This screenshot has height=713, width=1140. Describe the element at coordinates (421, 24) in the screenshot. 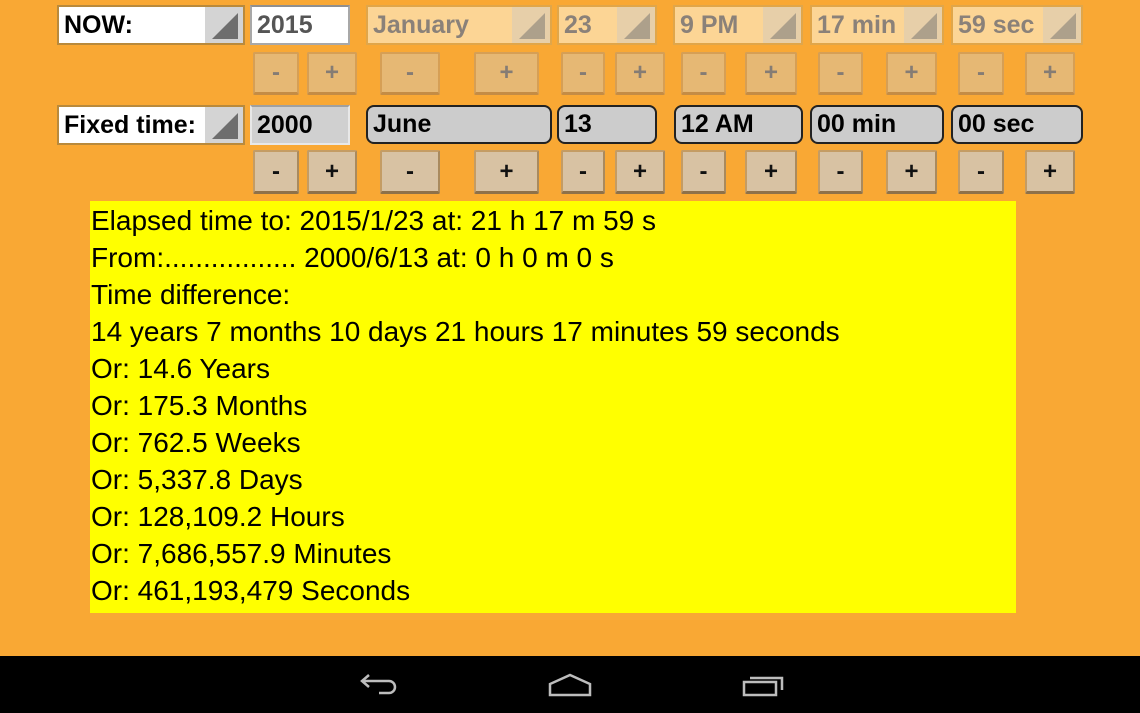

I see `now-month-value: January` at that location.